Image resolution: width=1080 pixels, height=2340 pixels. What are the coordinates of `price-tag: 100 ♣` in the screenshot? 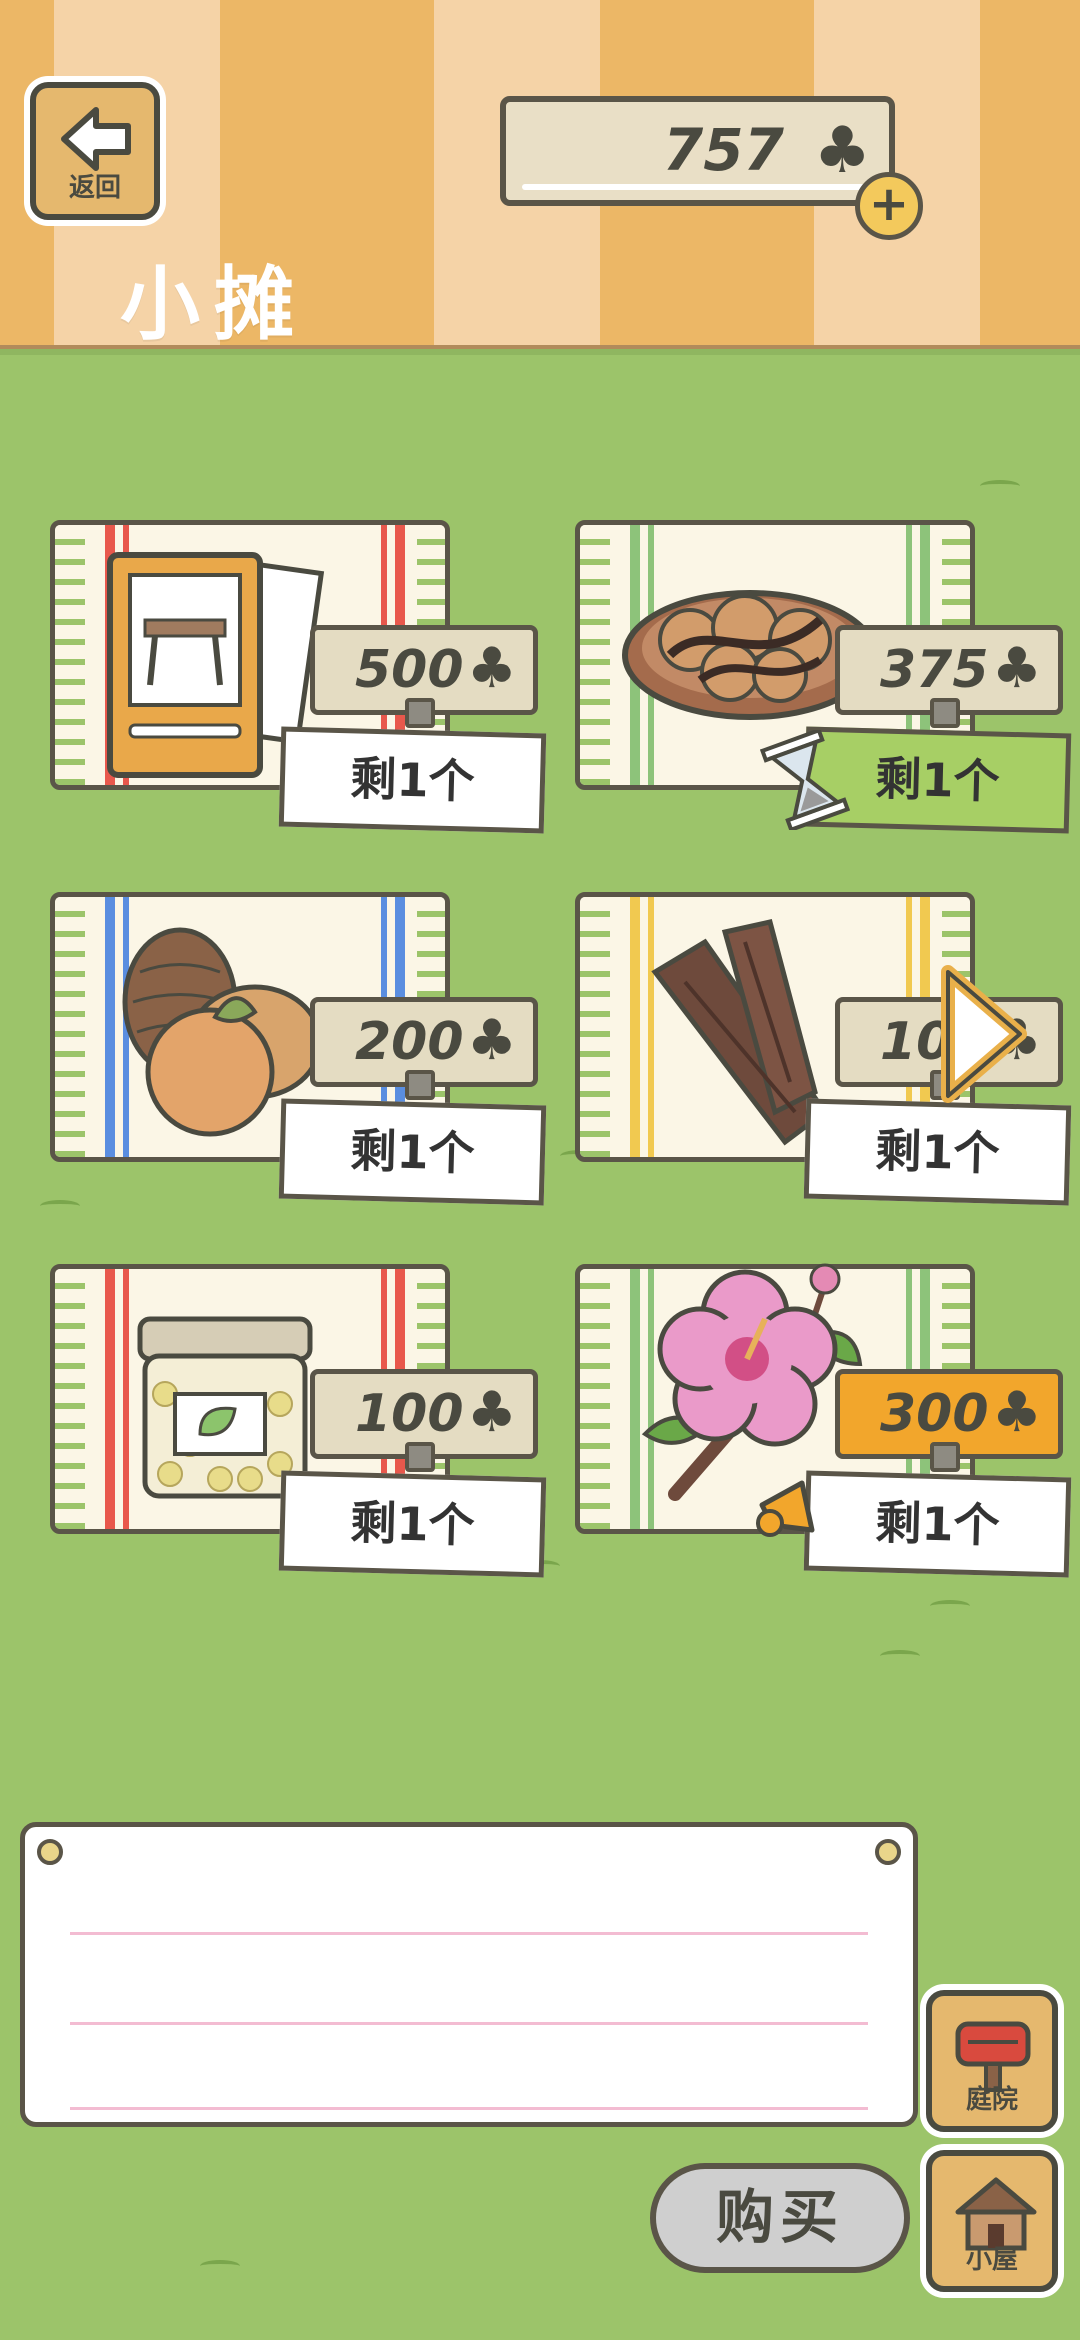 It's located at (424, 1420).